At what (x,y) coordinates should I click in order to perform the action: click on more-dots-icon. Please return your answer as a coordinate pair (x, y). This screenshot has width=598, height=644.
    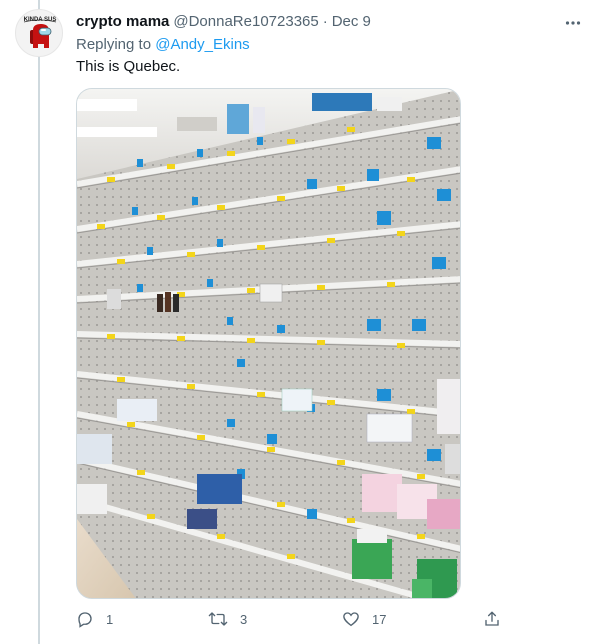
    Looking at the image, I should click on (573, 23).